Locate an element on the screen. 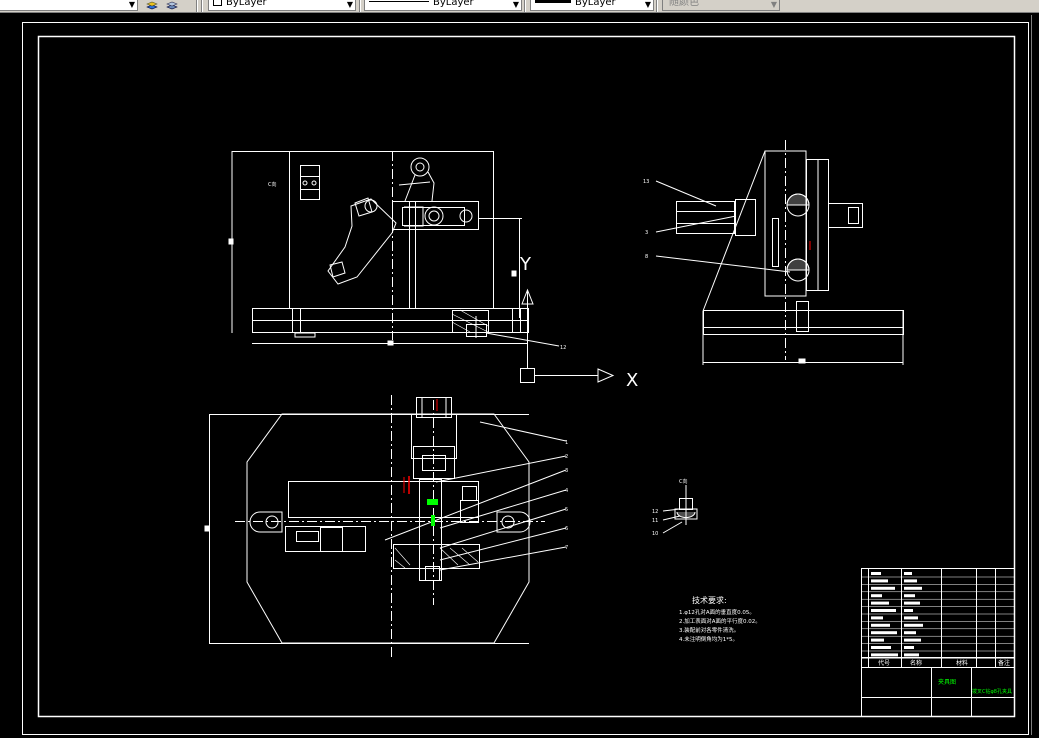  callout-c-1: 12 is located at coordinates (655, 512).